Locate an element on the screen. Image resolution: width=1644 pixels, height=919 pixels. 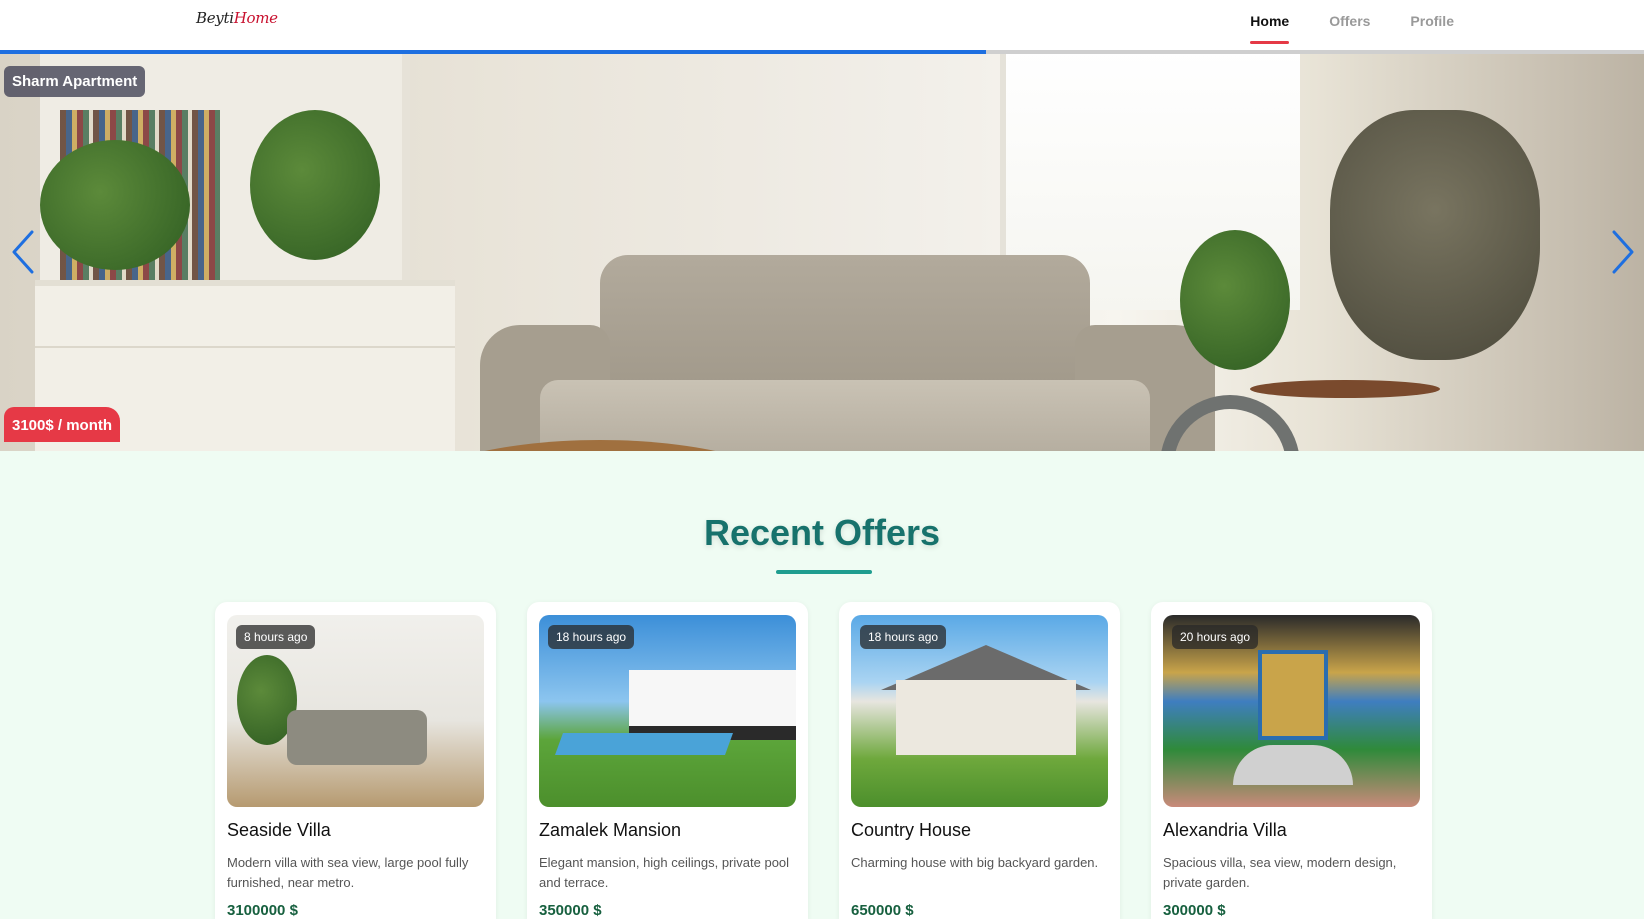
time-badge: 8 hours ago is located at coordinates (276, 637).